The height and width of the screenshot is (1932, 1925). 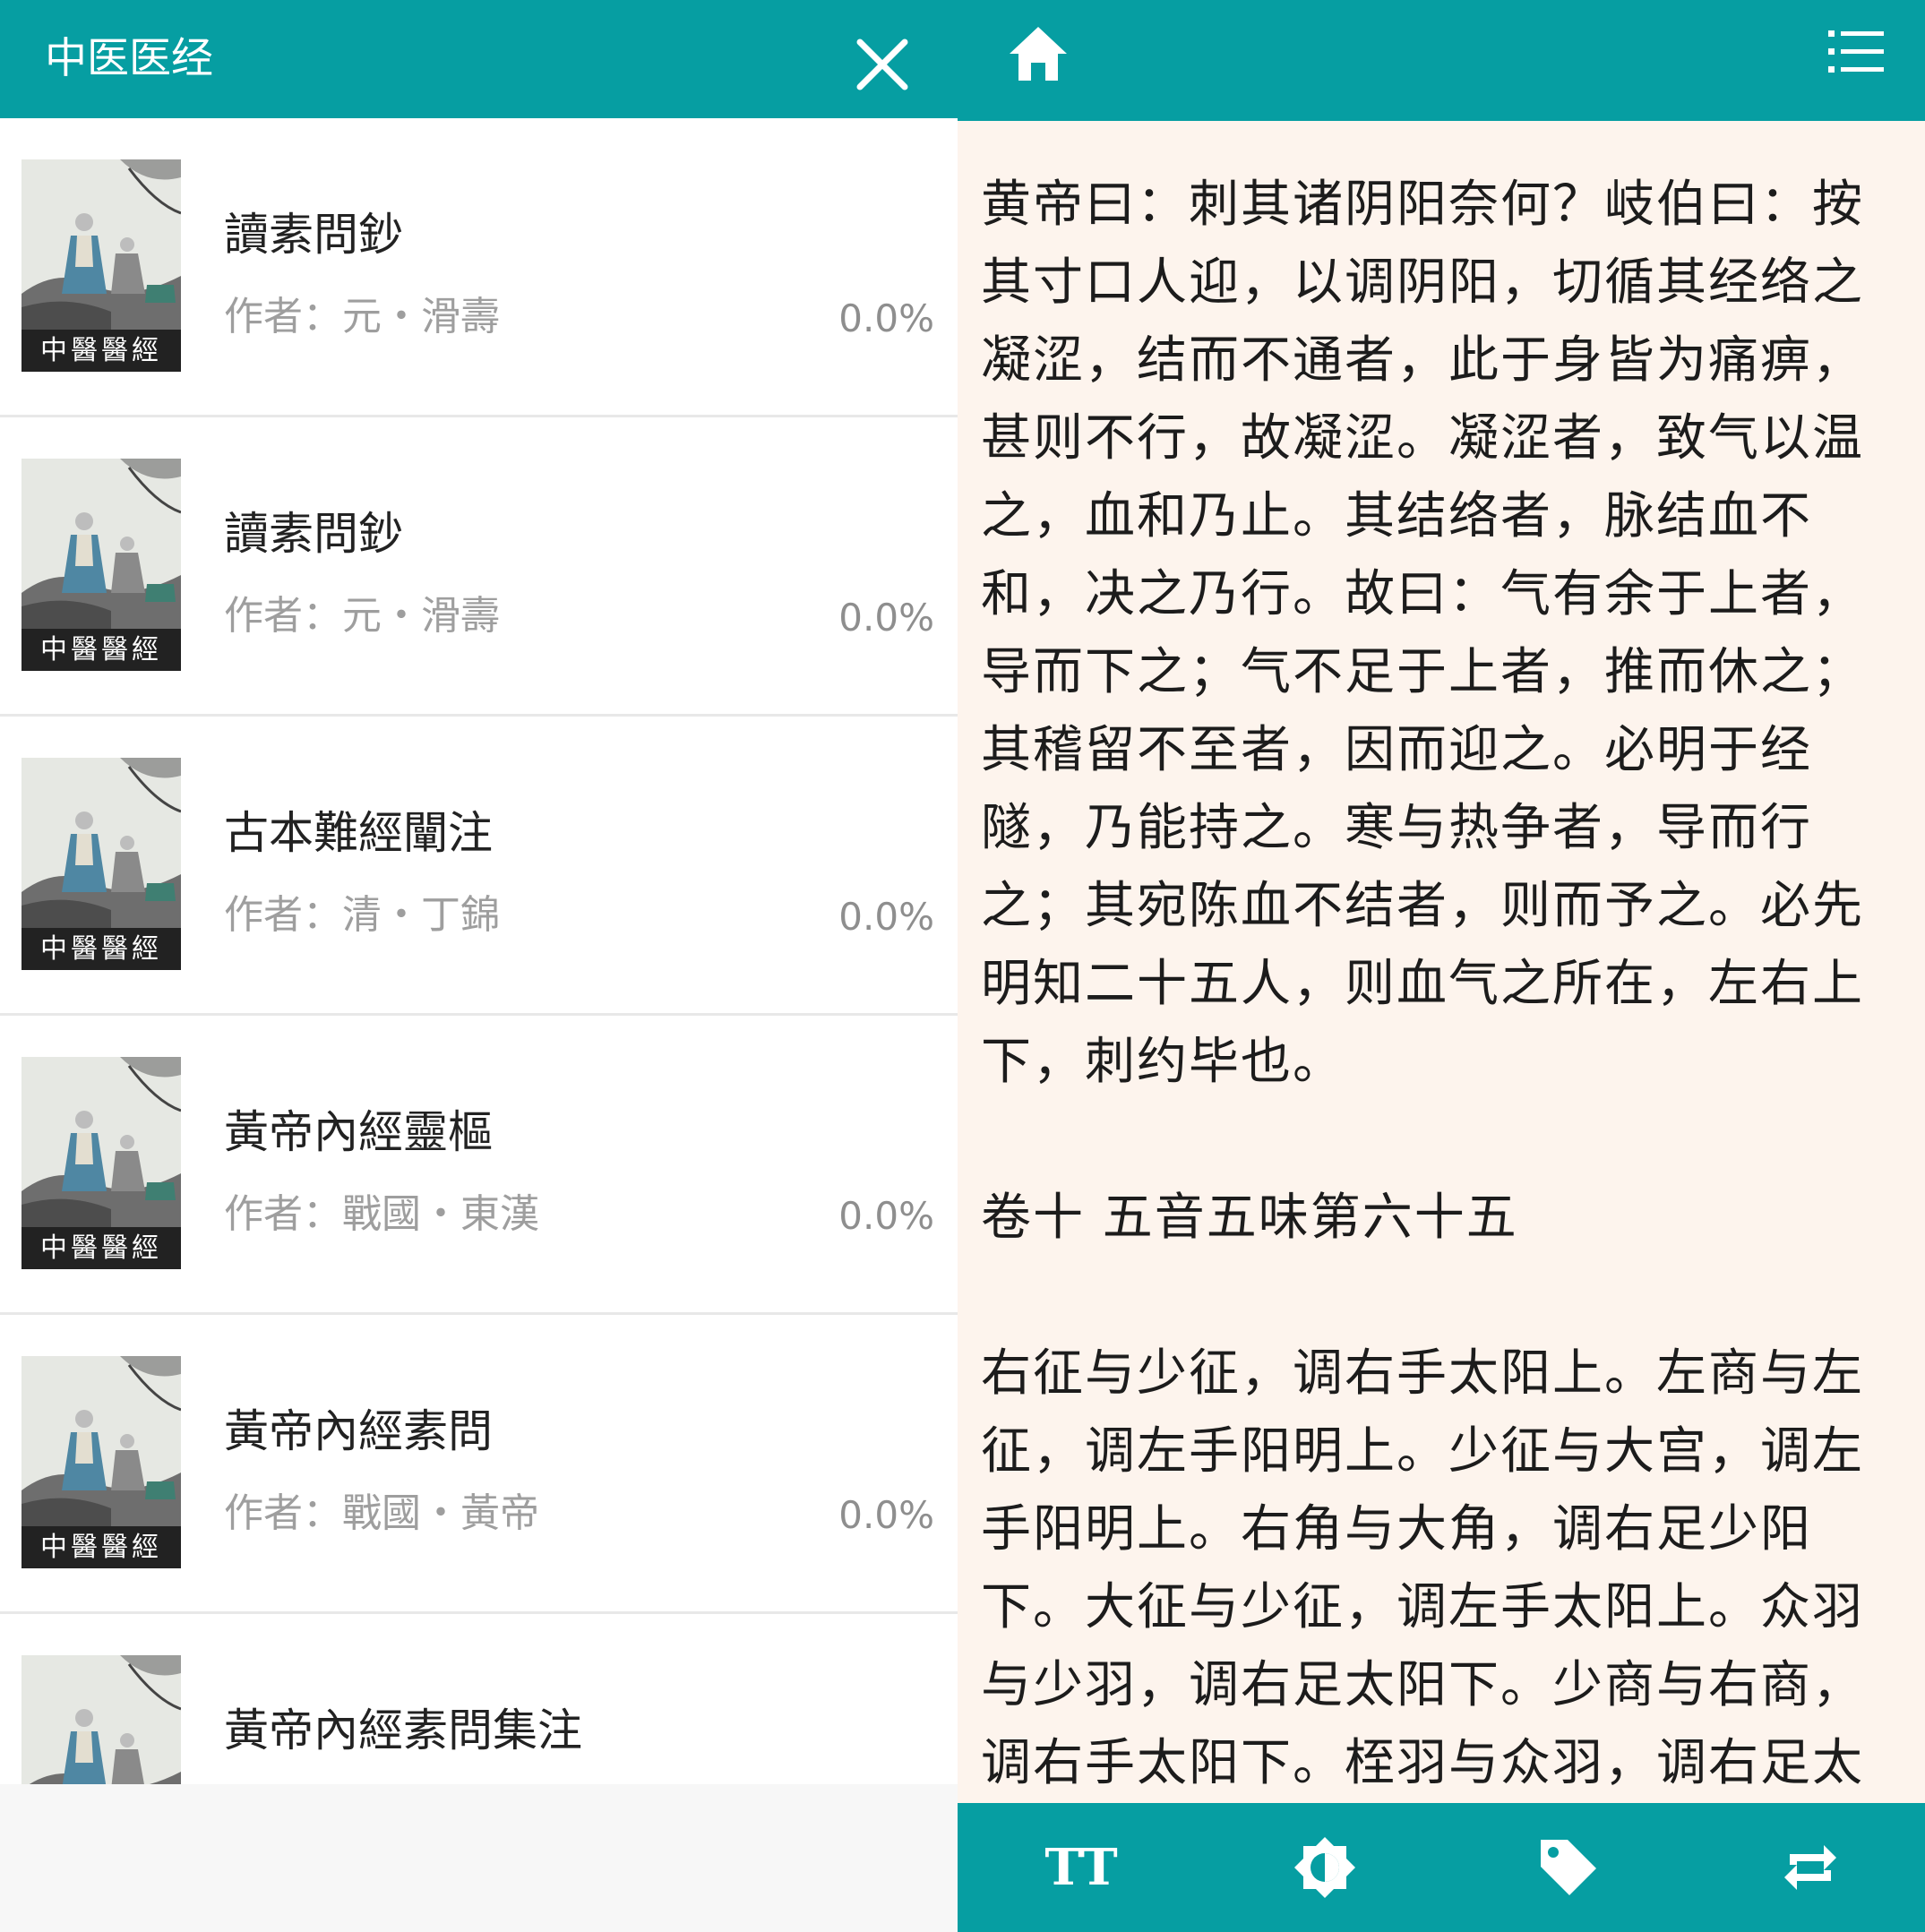 I want to click on font-size-icon: TT, so click(x=1080, y=1867).